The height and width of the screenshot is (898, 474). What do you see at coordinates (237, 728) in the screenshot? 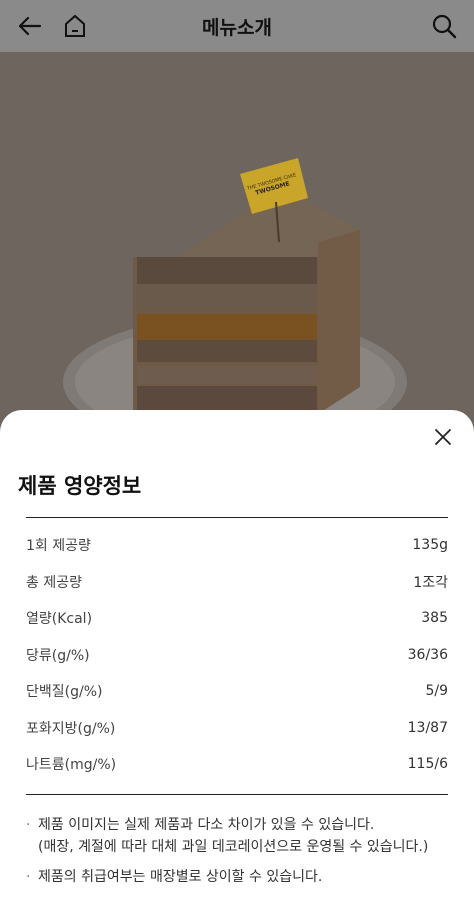
I see `nutrition-row-saturated-fat: 포화지방(g/%) 13/87` at bounding box center [237, 728].